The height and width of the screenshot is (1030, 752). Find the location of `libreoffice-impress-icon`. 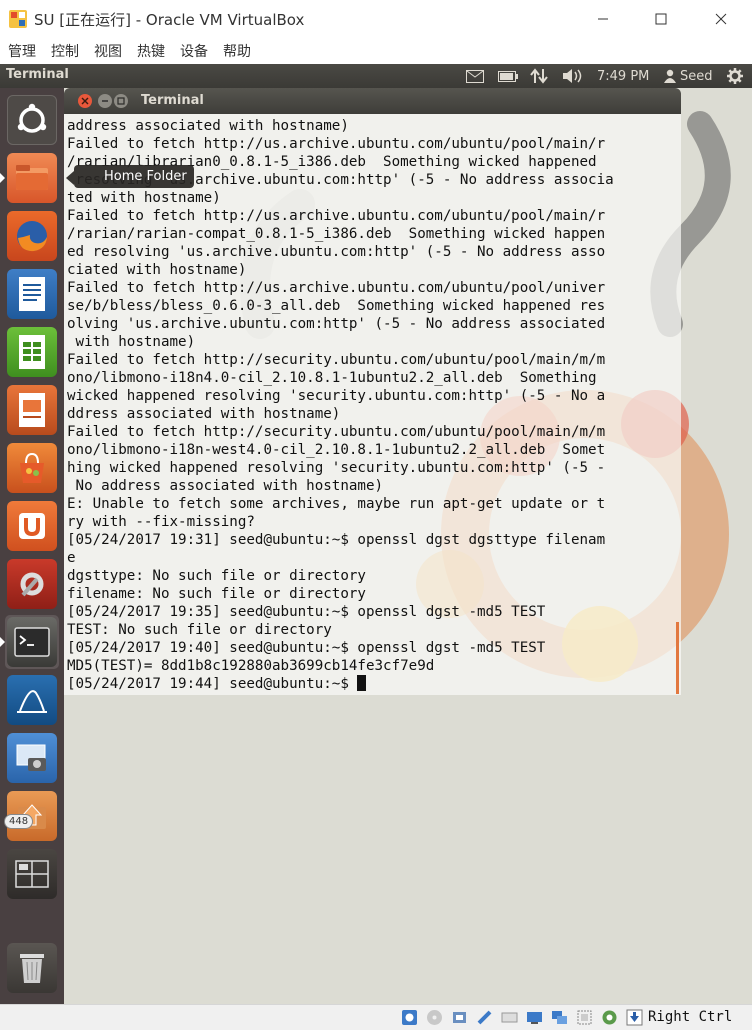

libreoffice-impress-icon is located at coordinates (32, 410).